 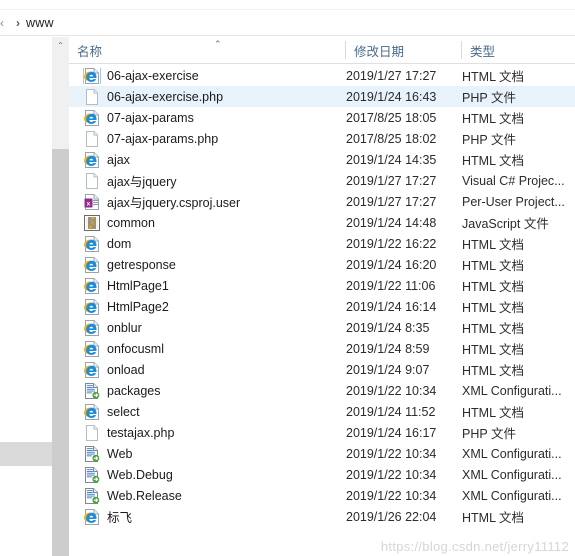 What do you see at coordinates (391, 96) in the screenshot?
I see `file-date-cell: 2019/1/24 16:43` at bounding box center [391, 96].